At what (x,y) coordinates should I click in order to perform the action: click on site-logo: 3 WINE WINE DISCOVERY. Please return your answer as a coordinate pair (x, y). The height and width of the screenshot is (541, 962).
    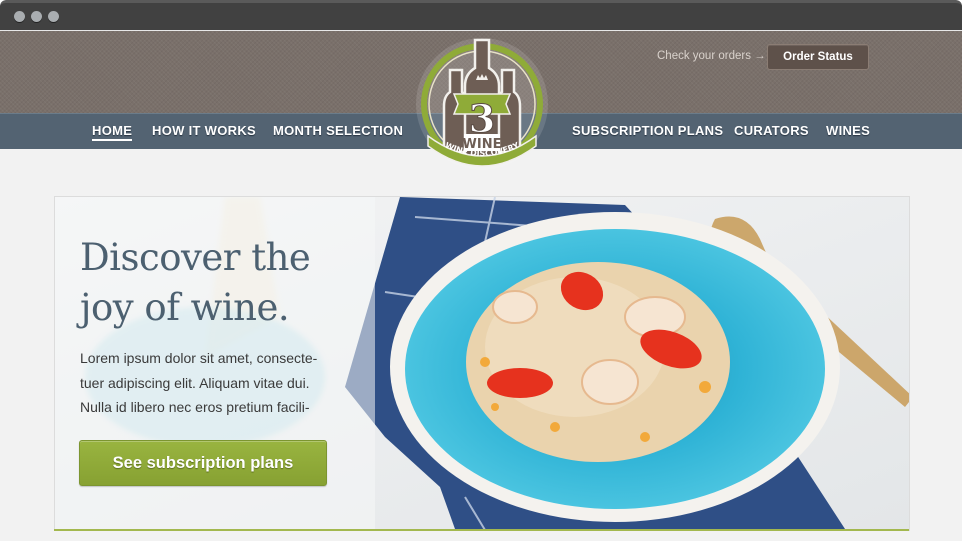
    Looking at the image, I should click on (482, 105).